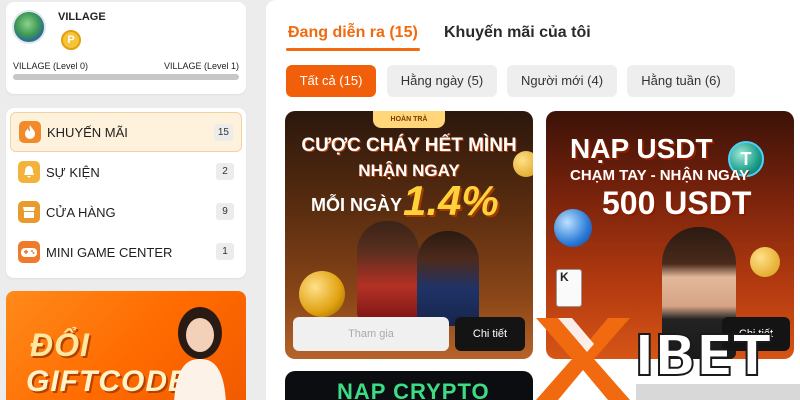  I want to click on menu-item-count: 1, so click(225, 251).